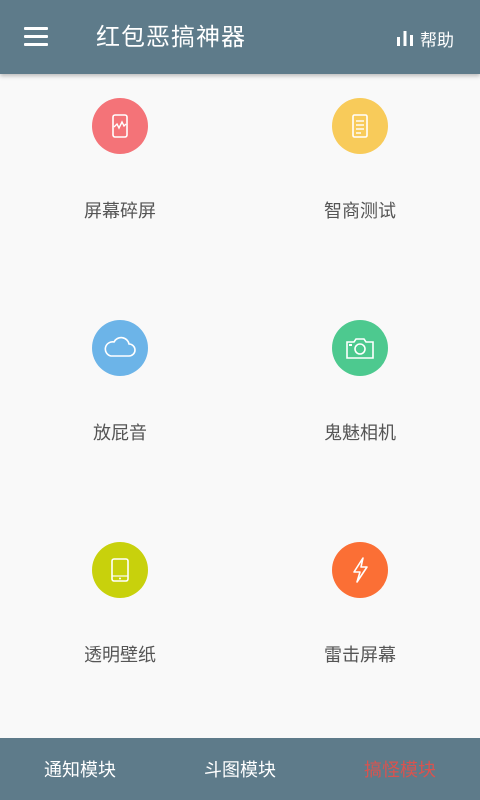 The width and height of the screenshot is (480, 800). I want to click on menu-icon, so click(38, 37).